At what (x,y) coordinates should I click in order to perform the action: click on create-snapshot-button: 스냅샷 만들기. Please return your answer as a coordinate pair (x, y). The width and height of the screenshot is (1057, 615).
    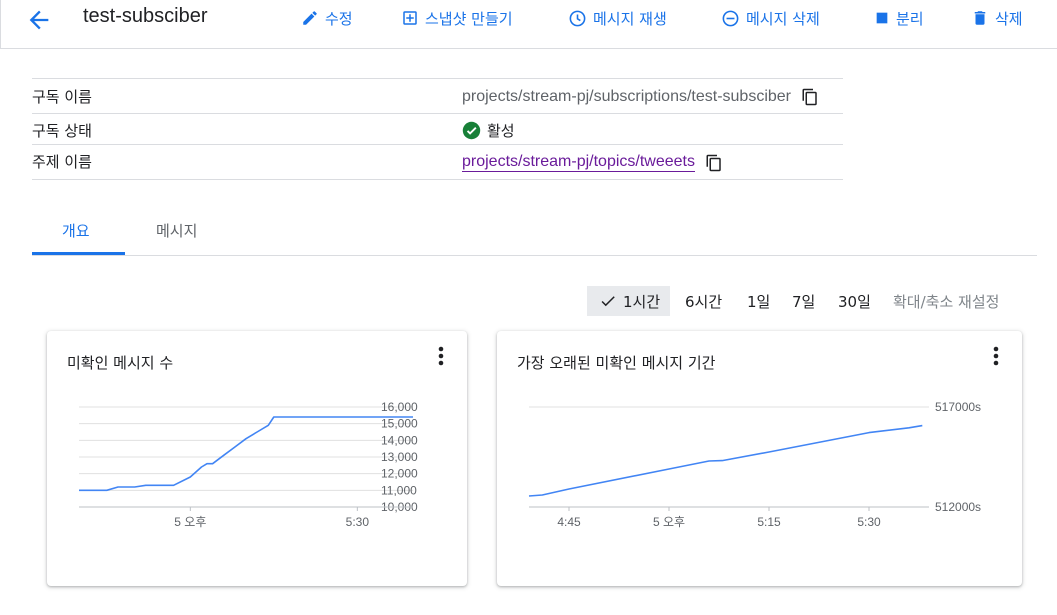
    Looking at the image, I should click on (457, 18).